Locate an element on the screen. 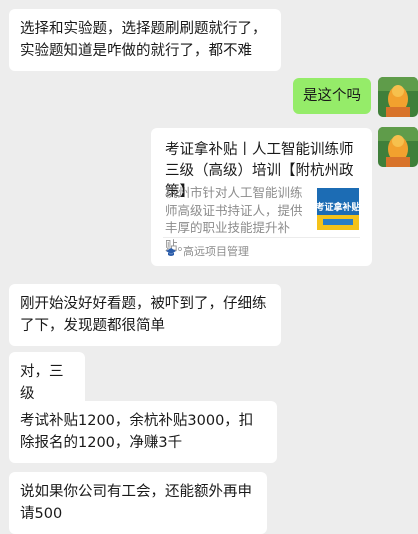 Image resolution: width=418 pixels, height=534 pixels. card-divider is located at coordinates (261, 237).